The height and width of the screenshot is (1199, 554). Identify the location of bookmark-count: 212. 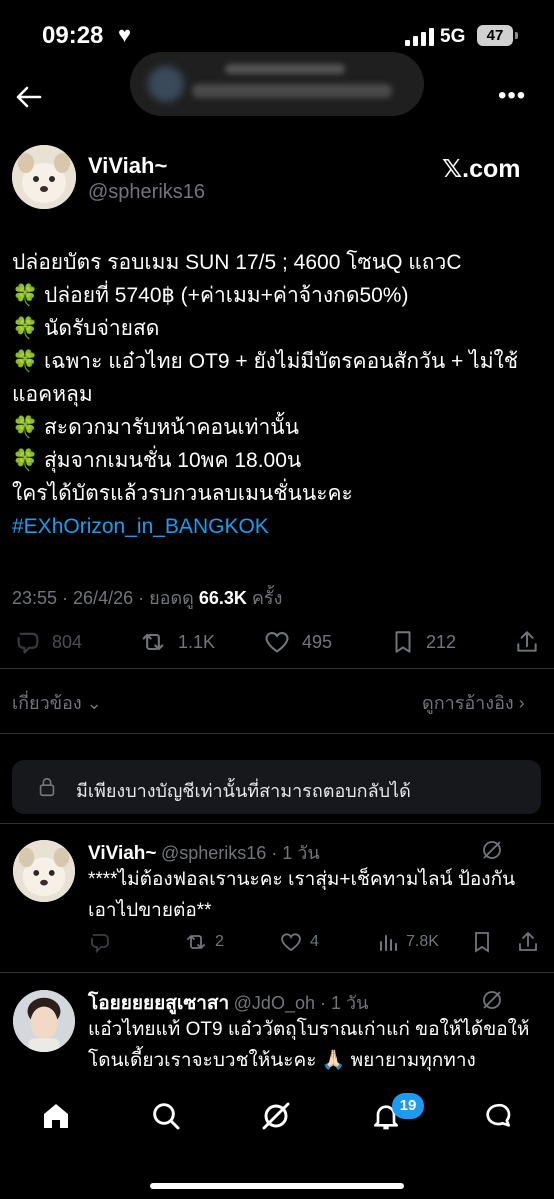
(441, 641).